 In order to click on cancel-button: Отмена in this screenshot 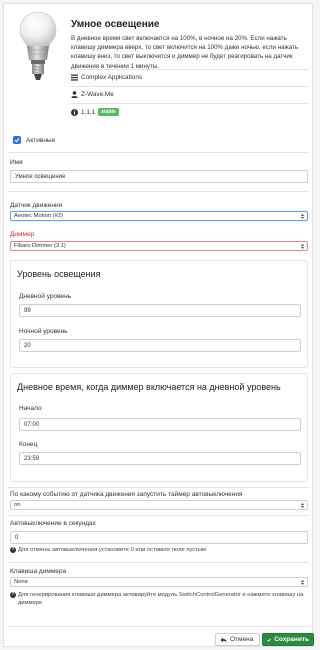, I will do `click(237, 639)`.